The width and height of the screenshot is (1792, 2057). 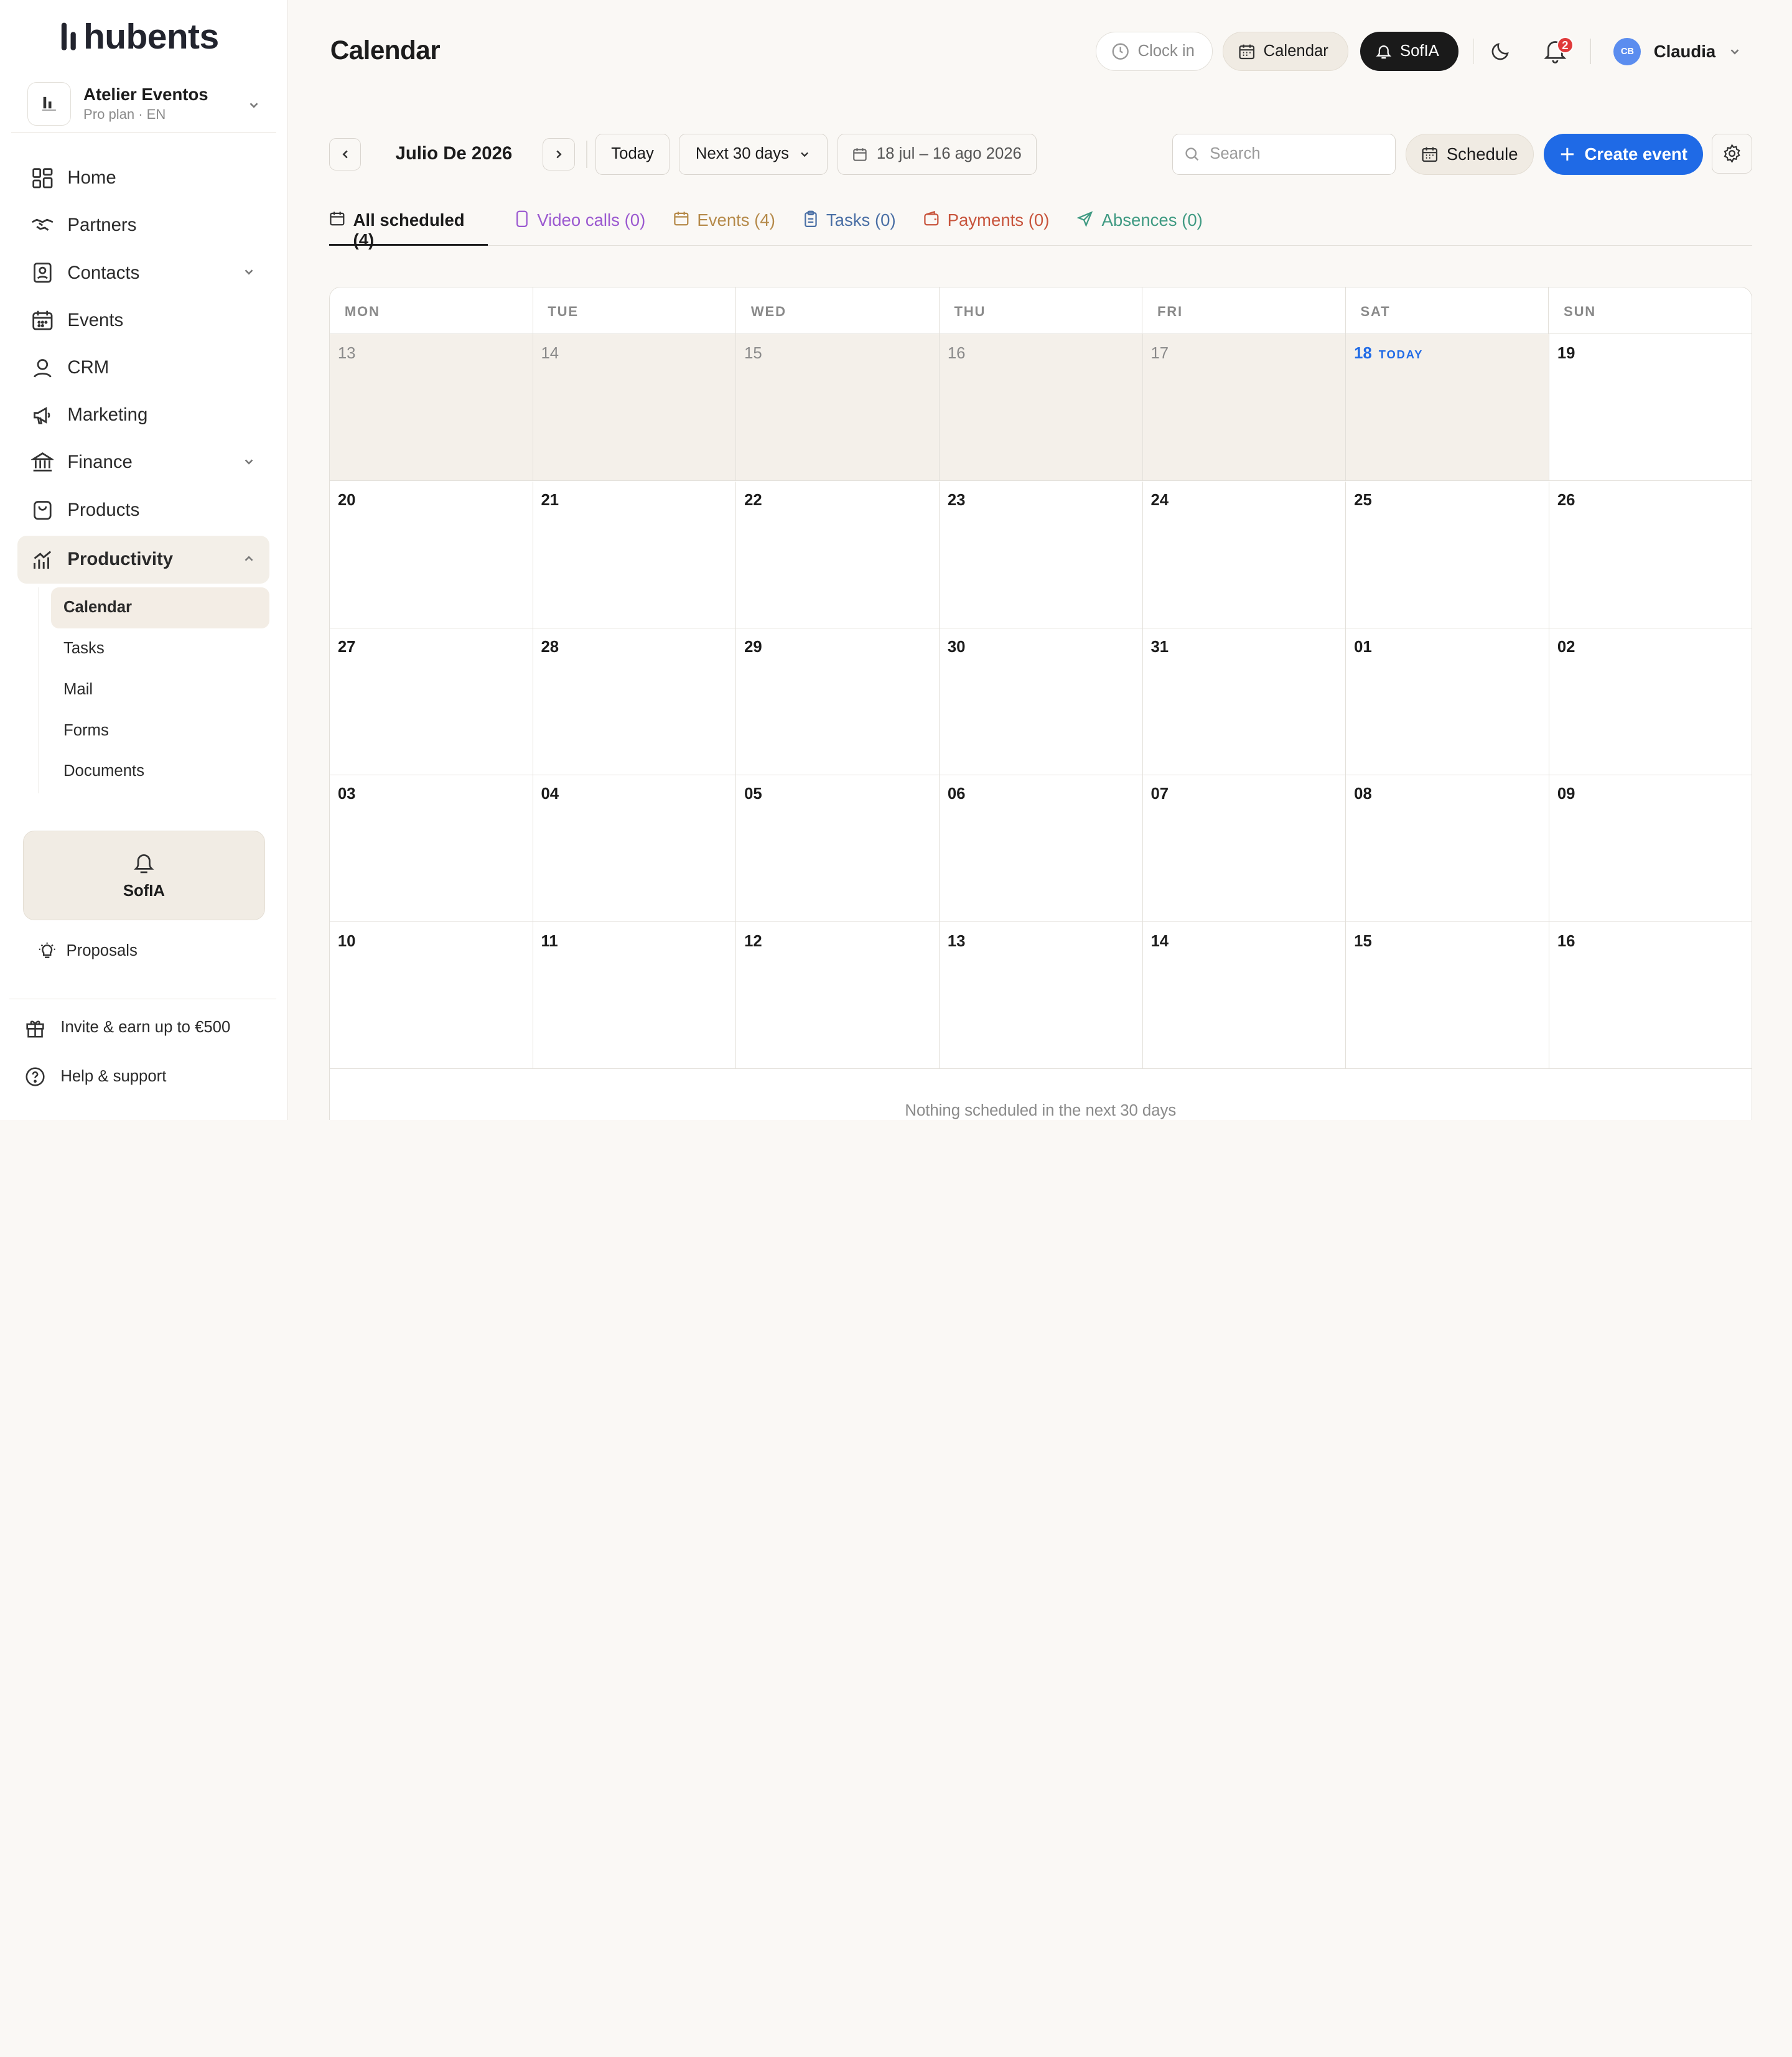 What do you see at coordinates (431, 996) in the screenshot?
I see `day-cell: 10` at bounding box center [431, 996].